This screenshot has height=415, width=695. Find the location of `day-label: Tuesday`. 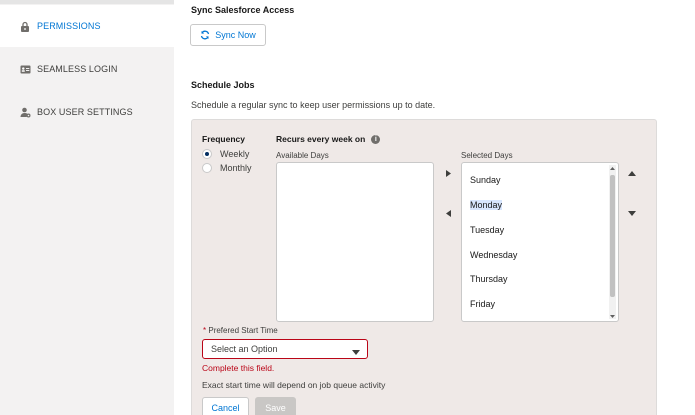

day-label: Tuesday is located at coordinates (487, 230).